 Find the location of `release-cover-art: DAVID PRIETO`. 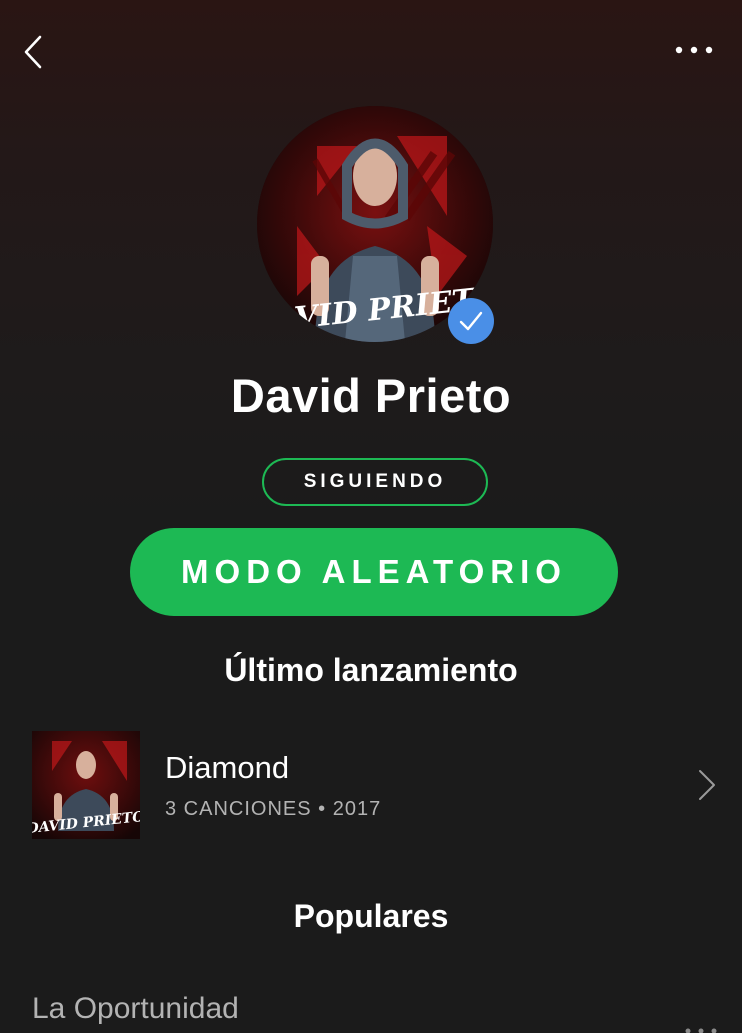

release-cover-art: DAVID PRIETO is located at coordinates (86, 785).